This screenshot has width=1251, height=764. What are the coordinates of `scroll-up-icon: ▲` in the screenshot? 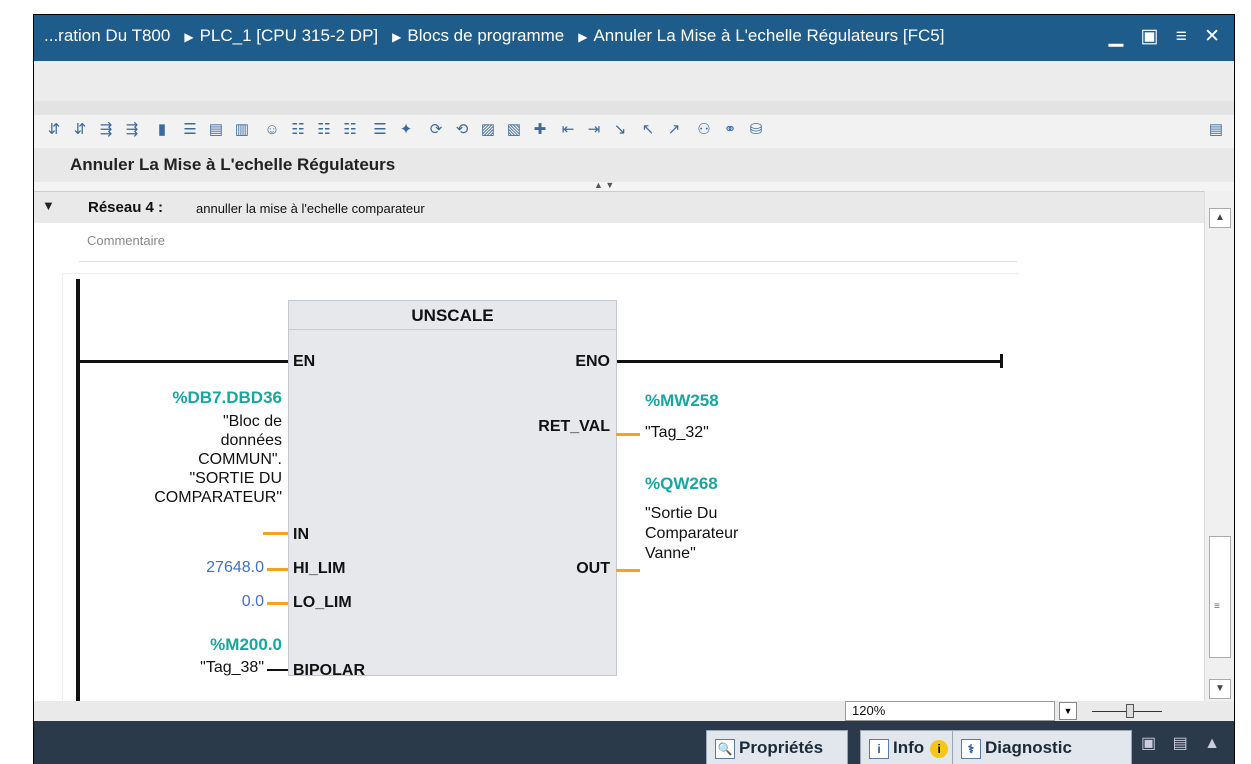 It's located at (1220, 218).